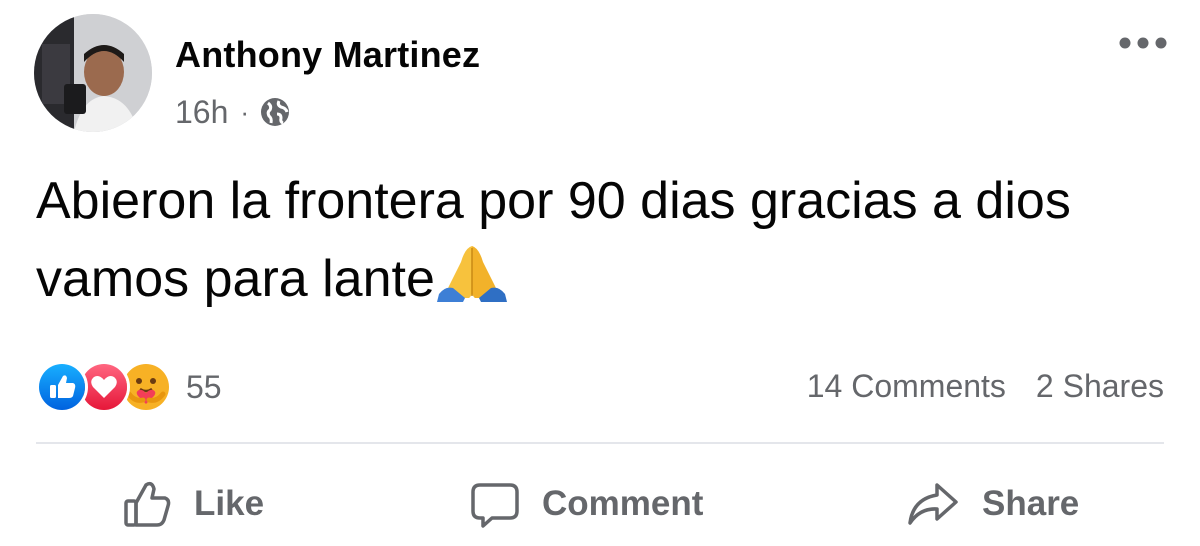 Image resolution: width=1200 pixels, height=546 pixels. I want to click on shares-count-link: 2 Shares, so click(1100, 386).